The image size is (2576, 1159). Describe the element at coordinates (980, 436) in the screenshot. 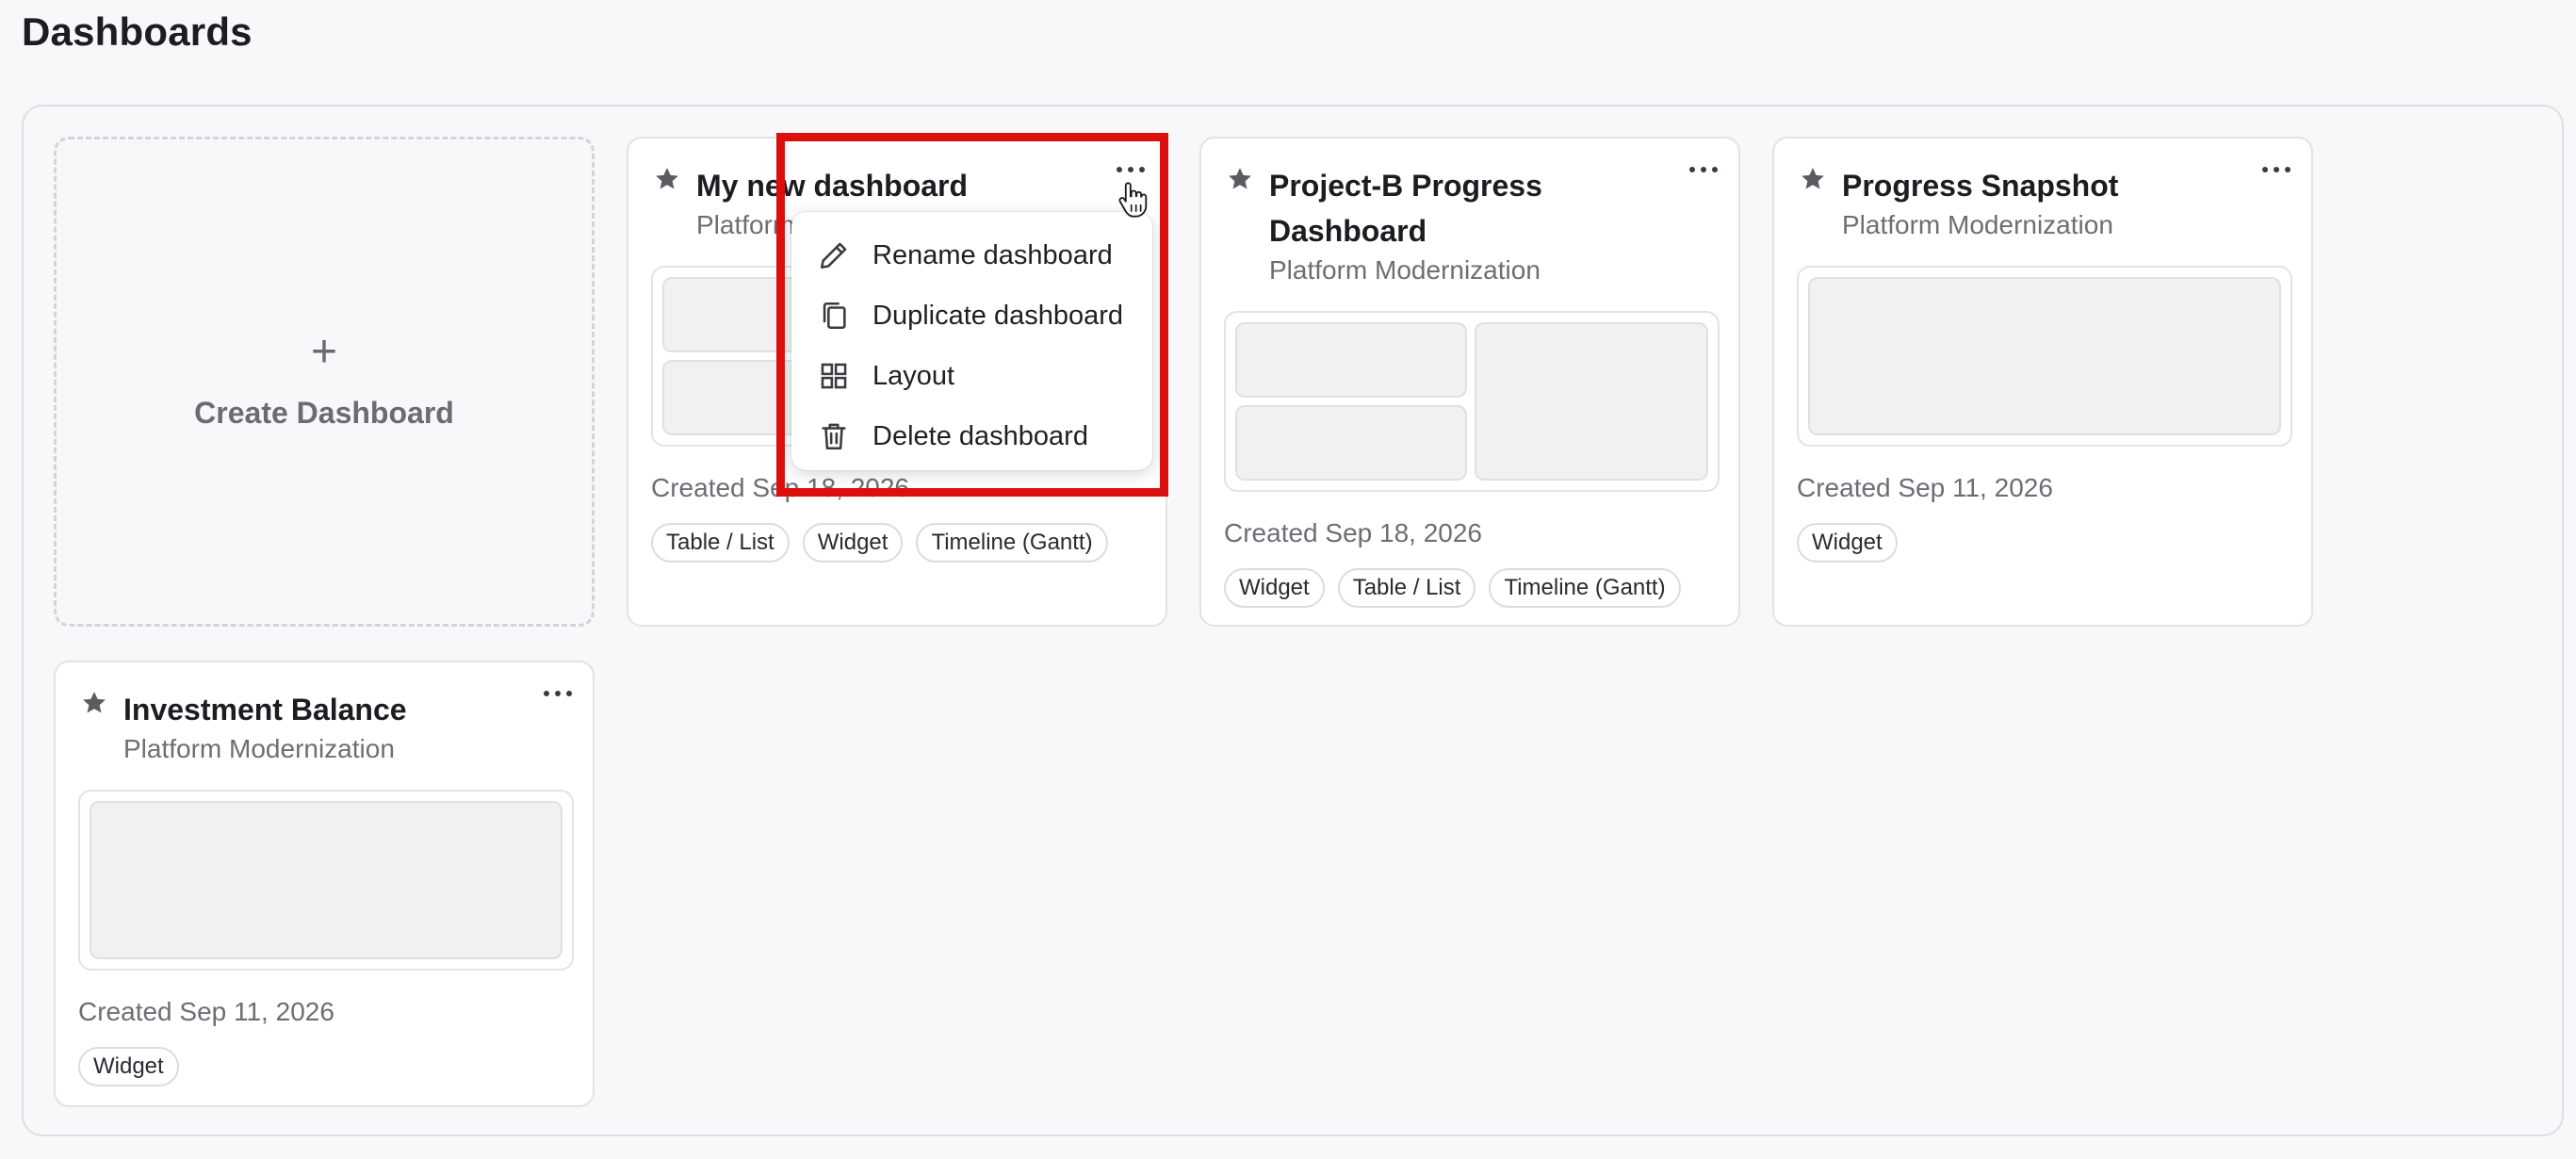

I see `menu-item-label: Delete dashboard` at that location.